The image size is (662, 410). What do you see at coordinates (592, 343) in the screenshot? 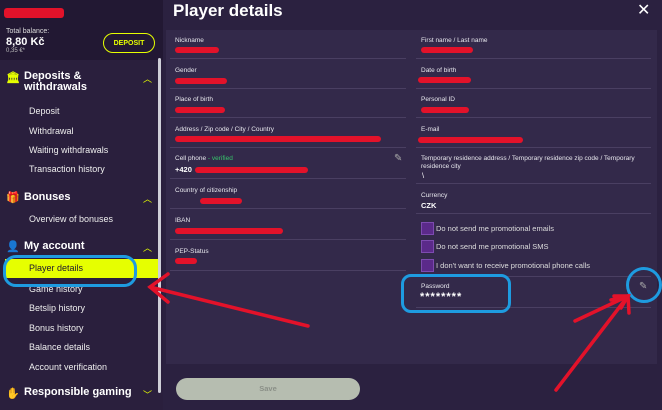
I see `arrow-to-edit` at bounding box center [592, 343].